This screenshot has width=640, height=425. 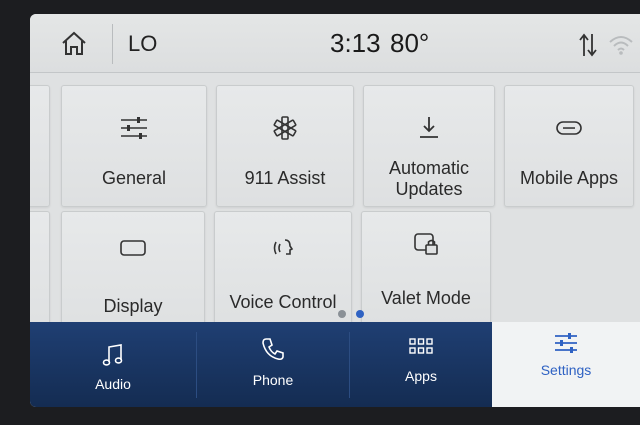 I want to click on tab-apps: Apps, so click(x=421, y=364).